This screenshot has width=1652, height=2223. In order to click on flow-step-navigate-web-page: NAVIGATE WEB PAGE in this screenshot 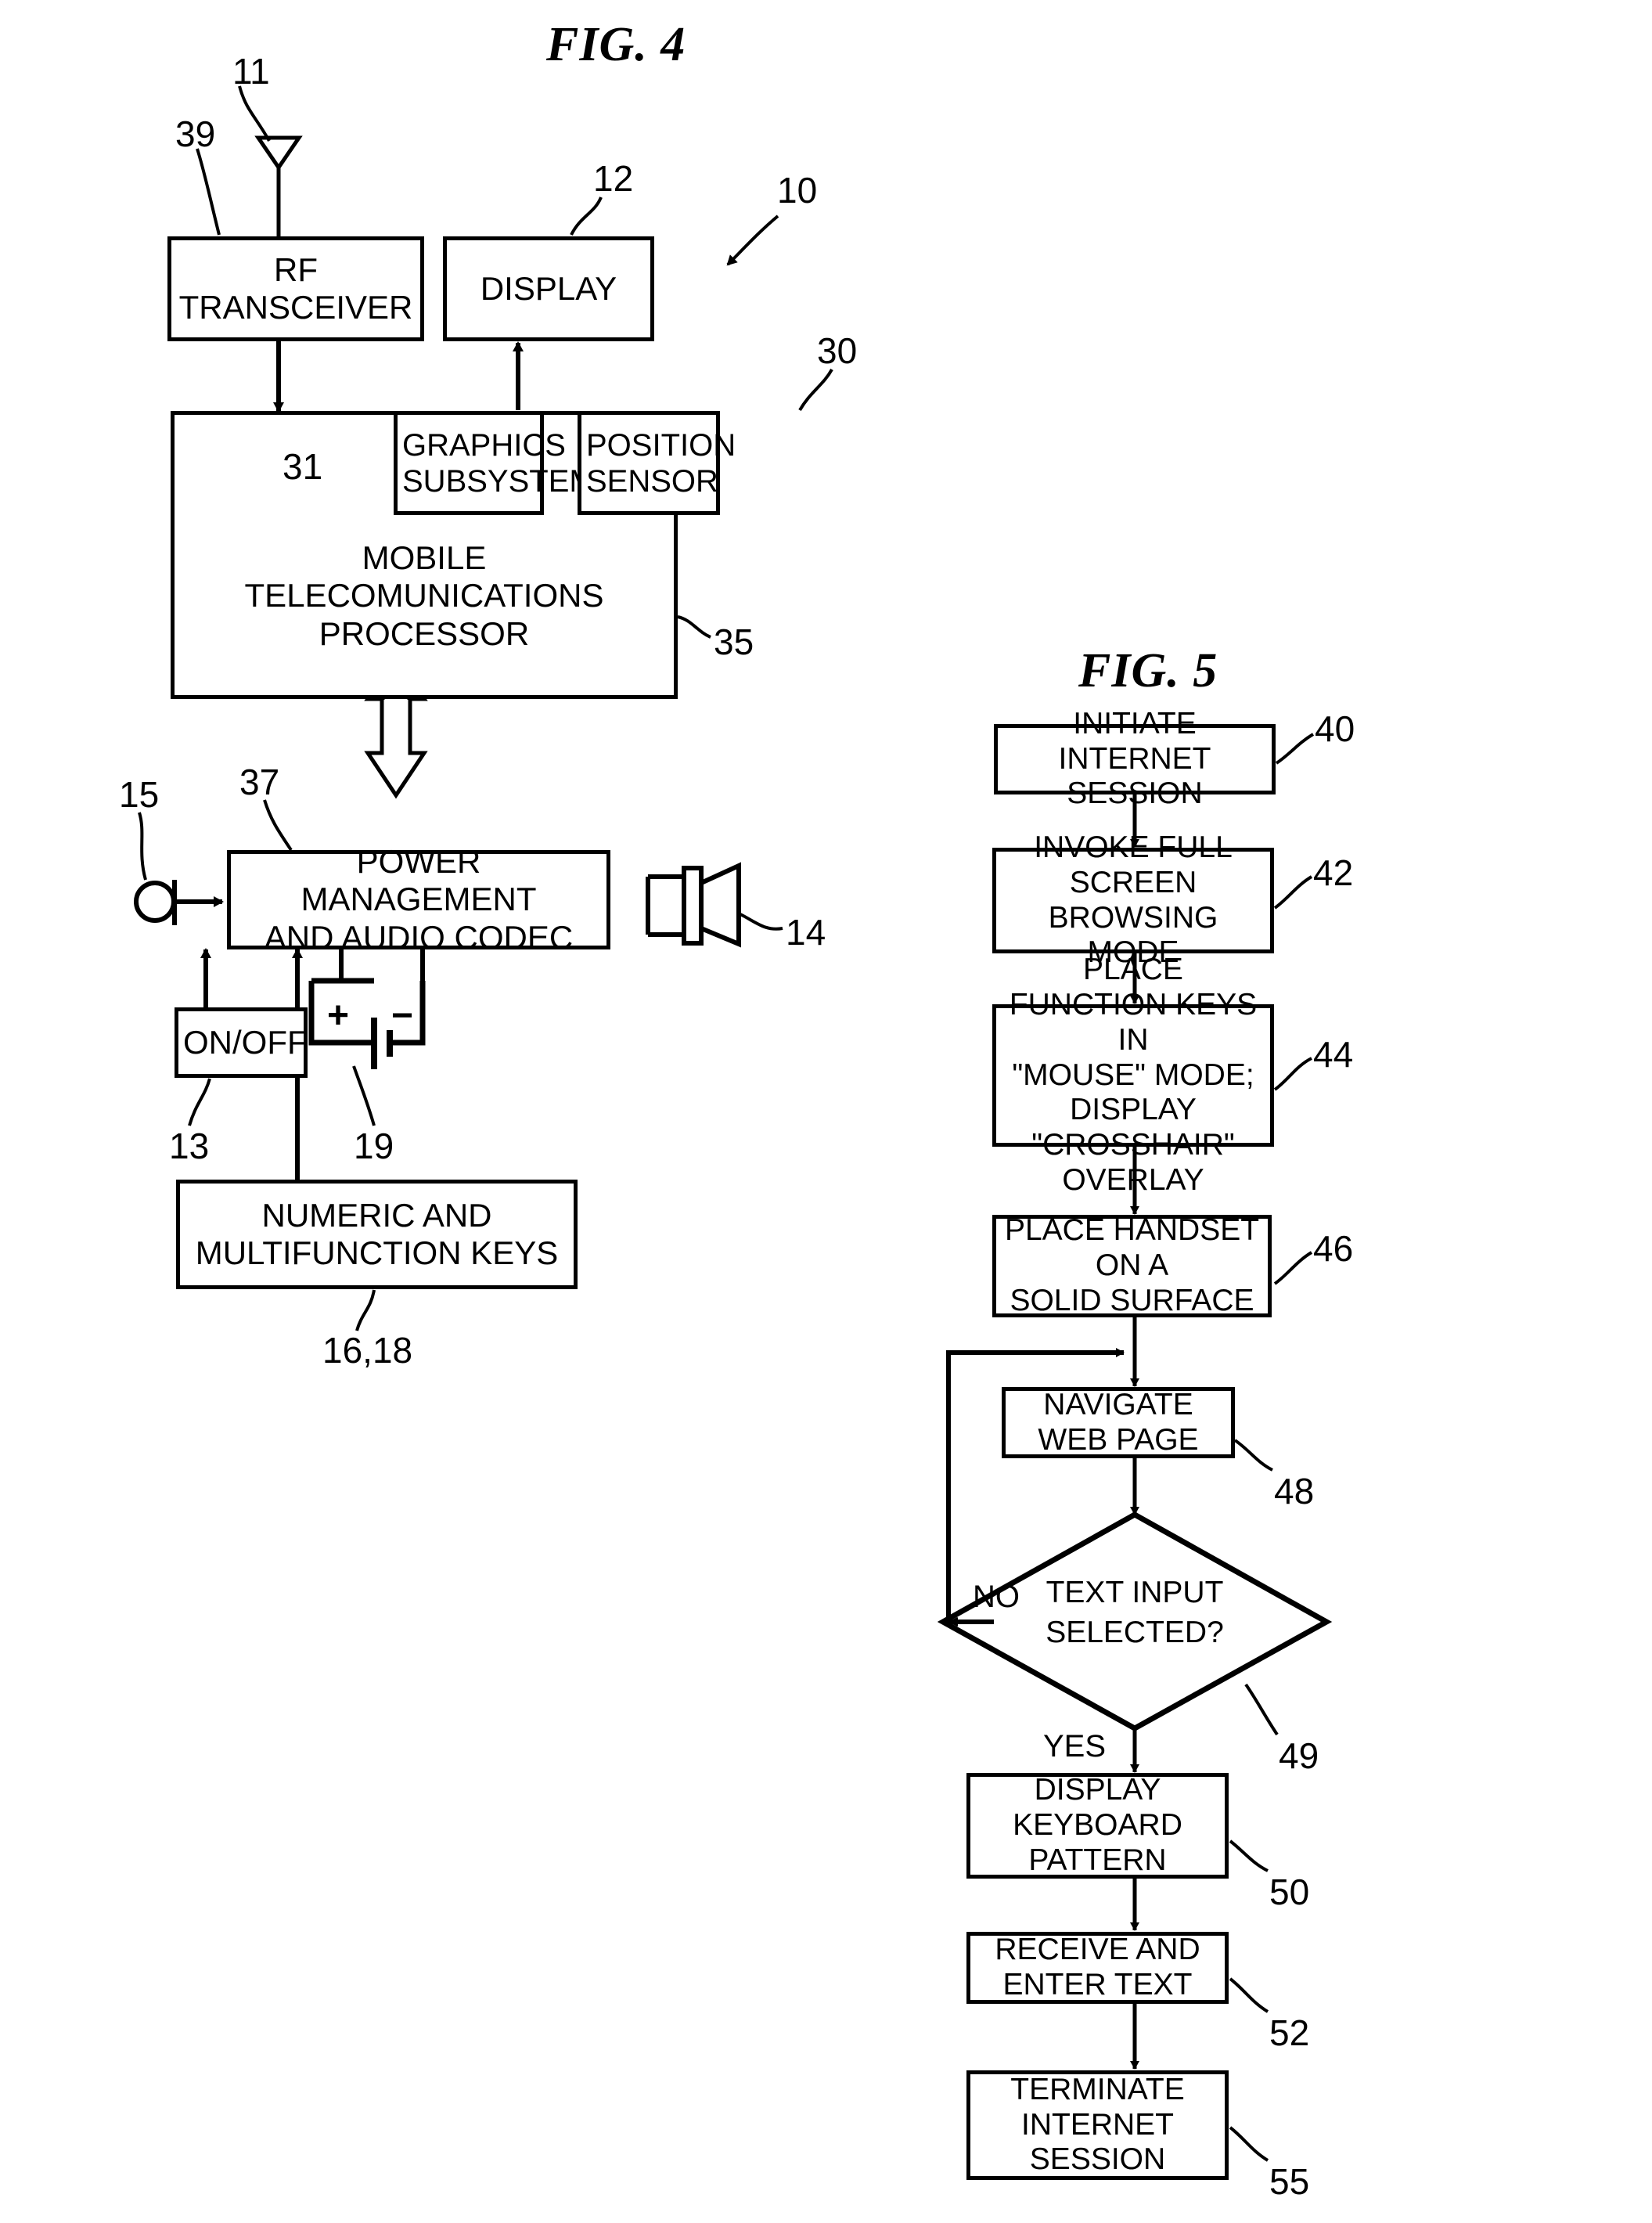, I will do `click(1118, 1423)`.